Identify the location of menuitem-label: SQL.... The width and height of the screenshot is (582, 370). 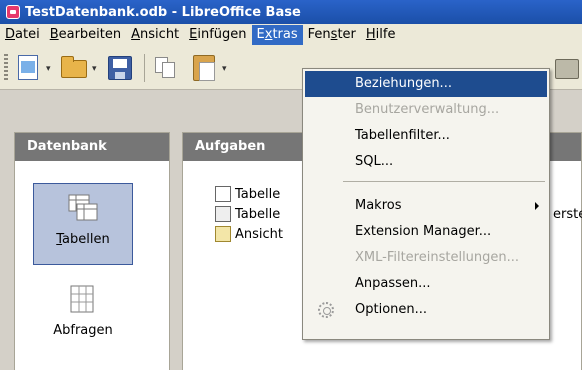
(374, 161).